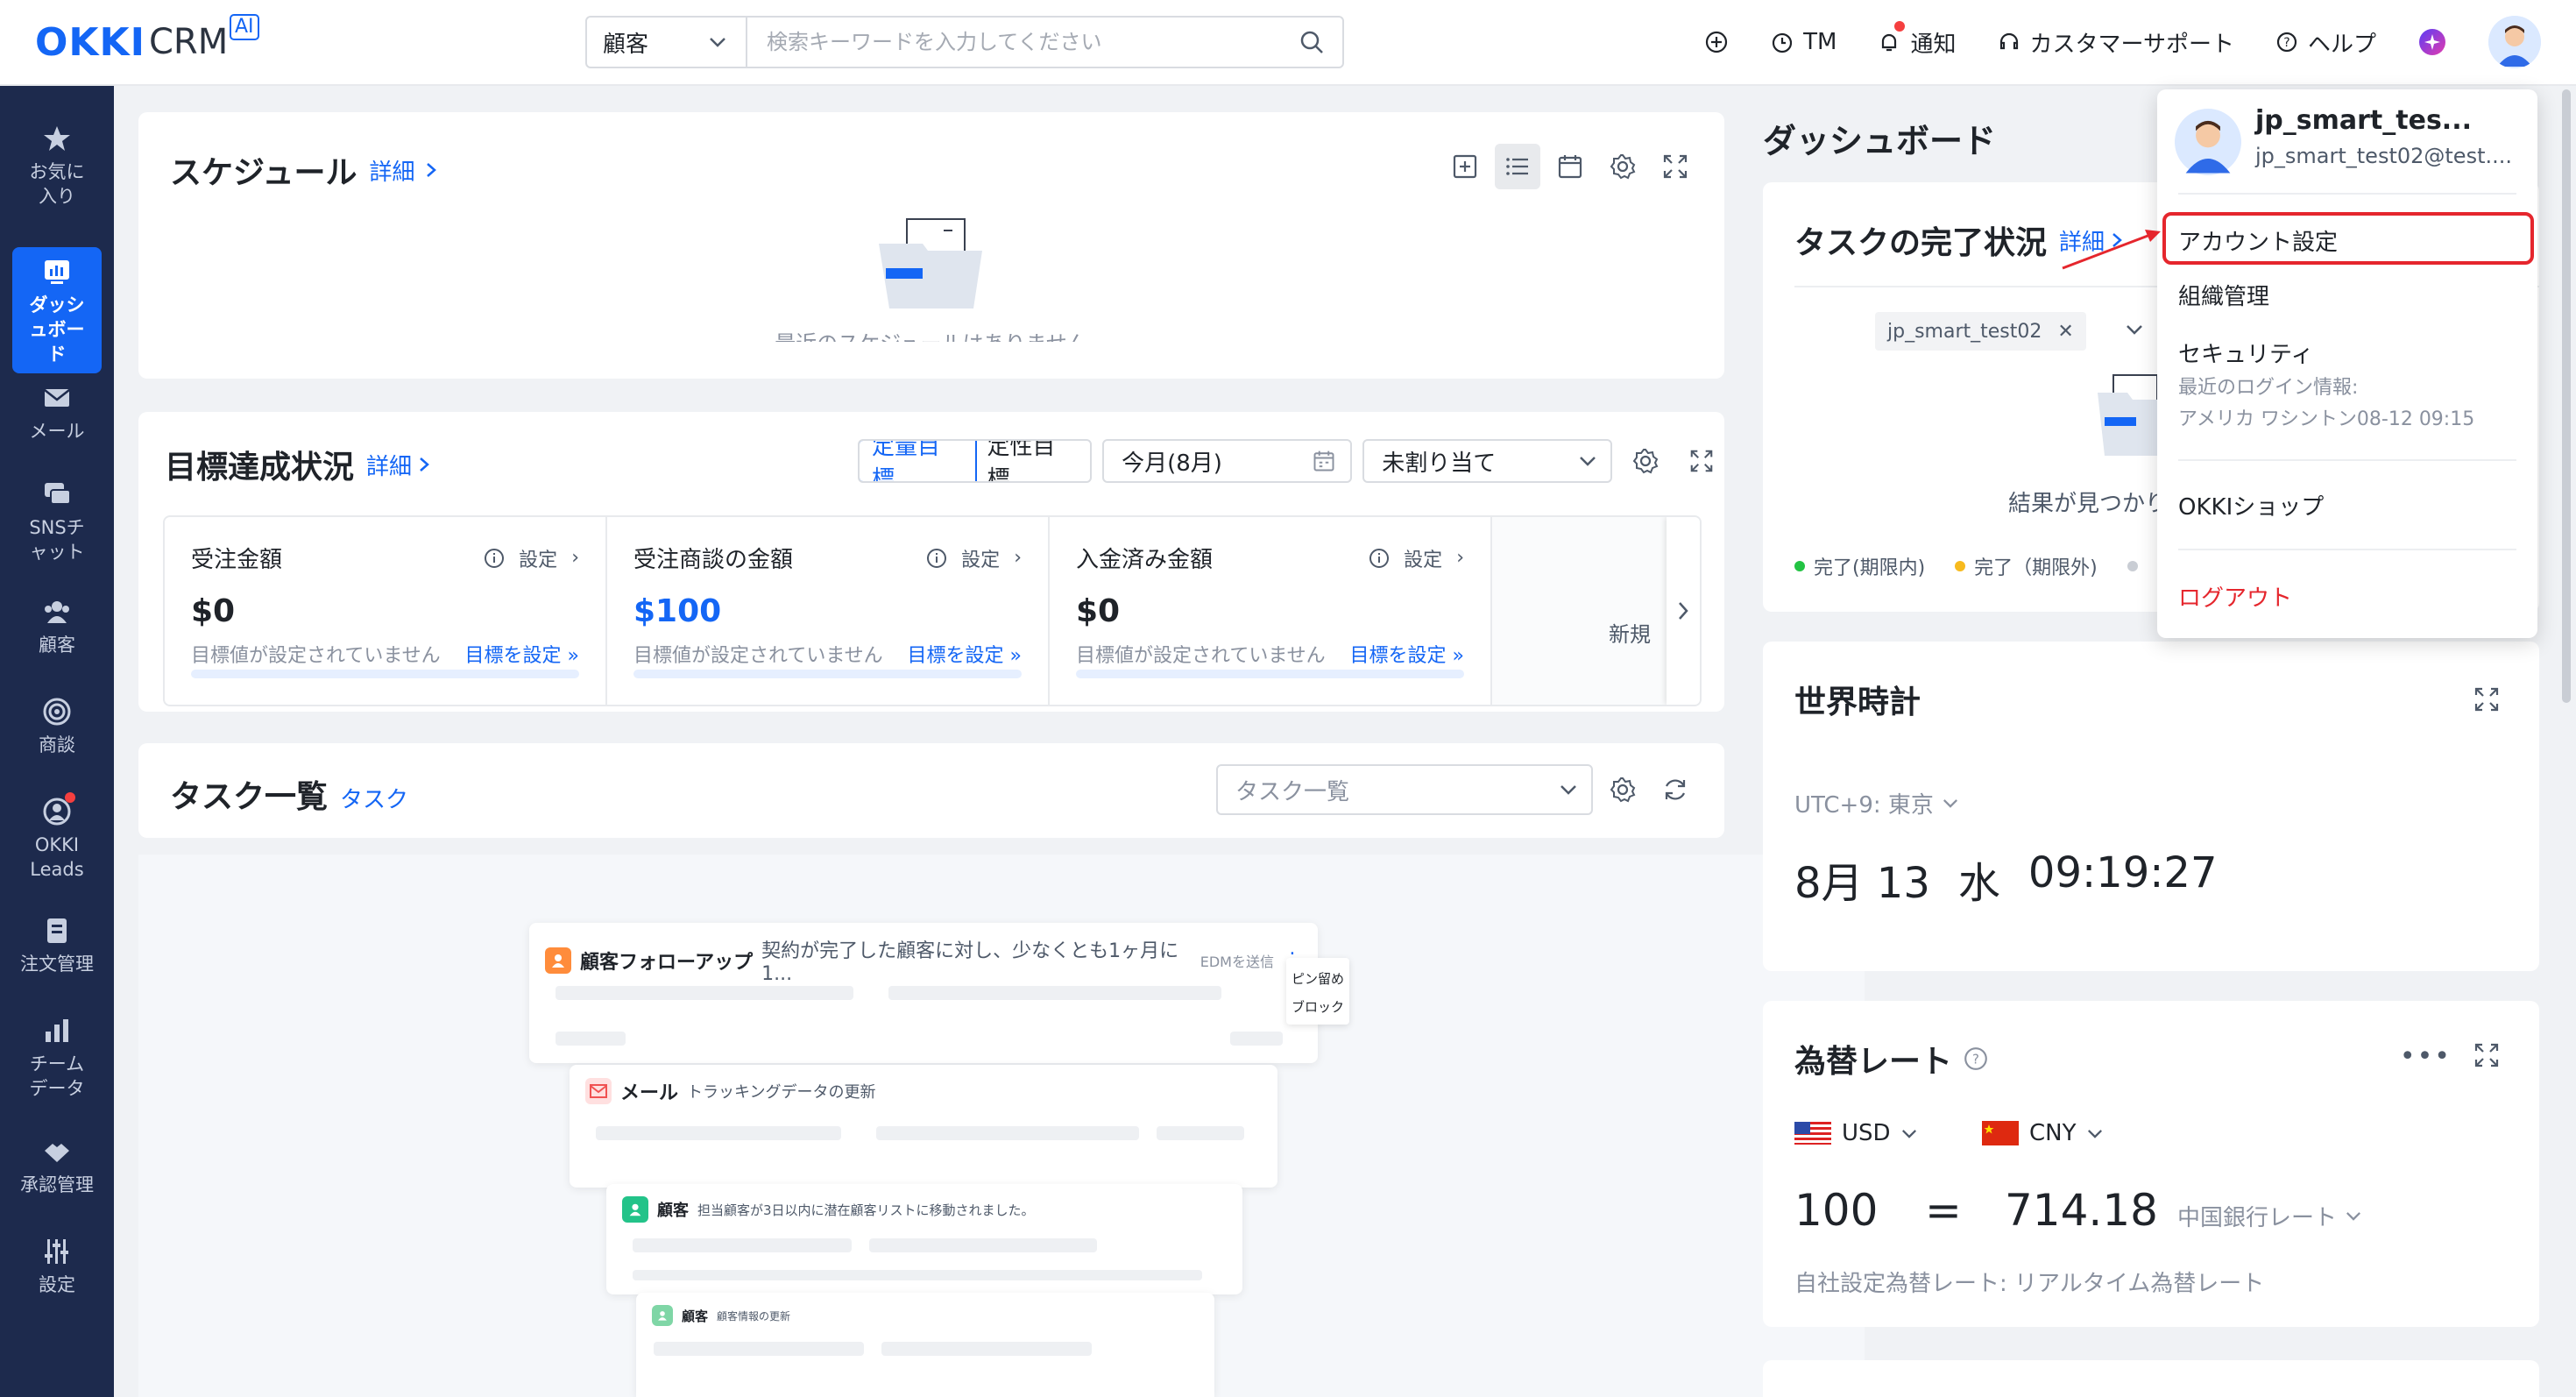 Image resolution: width=2576 pixels, height=1397 pixels. What do you see at coordinates (2426, 1056) in the screenshot?
I see `more-icon: •••` at bounding box center [2426, 1056].